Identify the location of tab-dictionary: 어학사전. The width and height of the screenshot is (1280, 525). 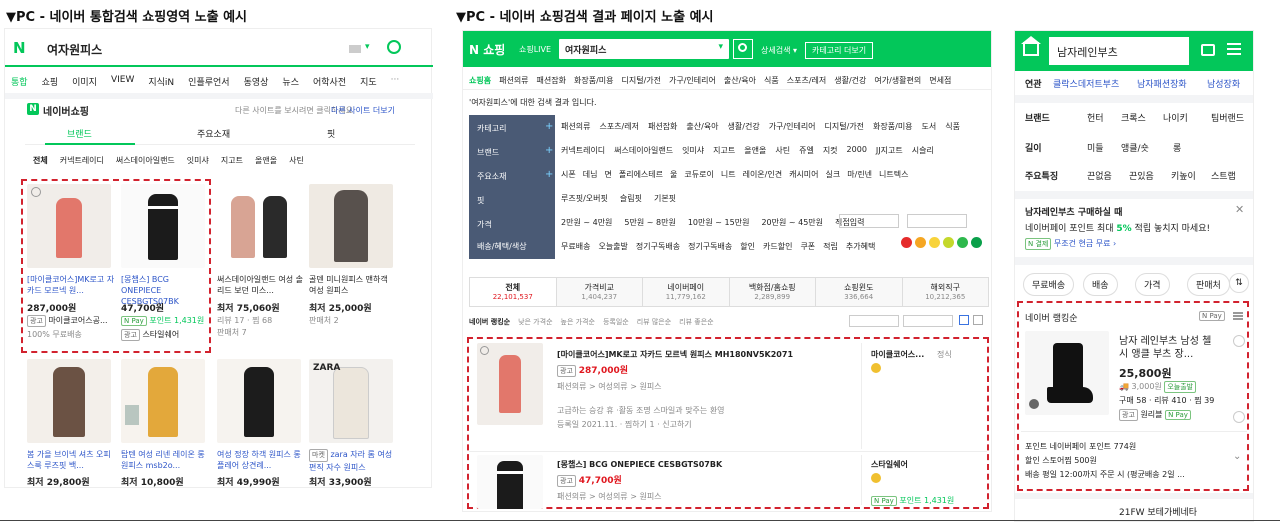
(329, 81).